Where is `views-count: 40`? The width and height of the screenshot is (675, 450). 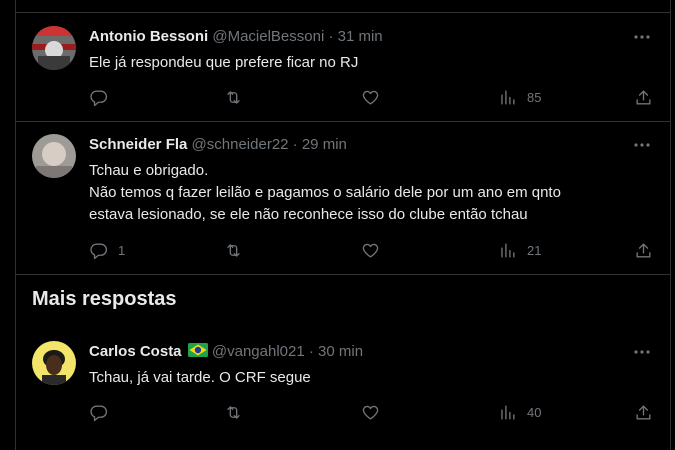
views-count: 40 is located at coordinates (534, 412).